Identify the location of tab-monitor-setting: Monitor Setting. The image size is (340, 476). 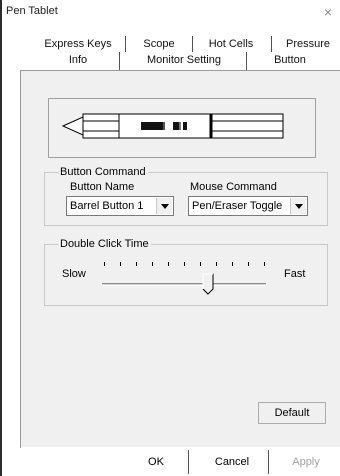
(184, 60).